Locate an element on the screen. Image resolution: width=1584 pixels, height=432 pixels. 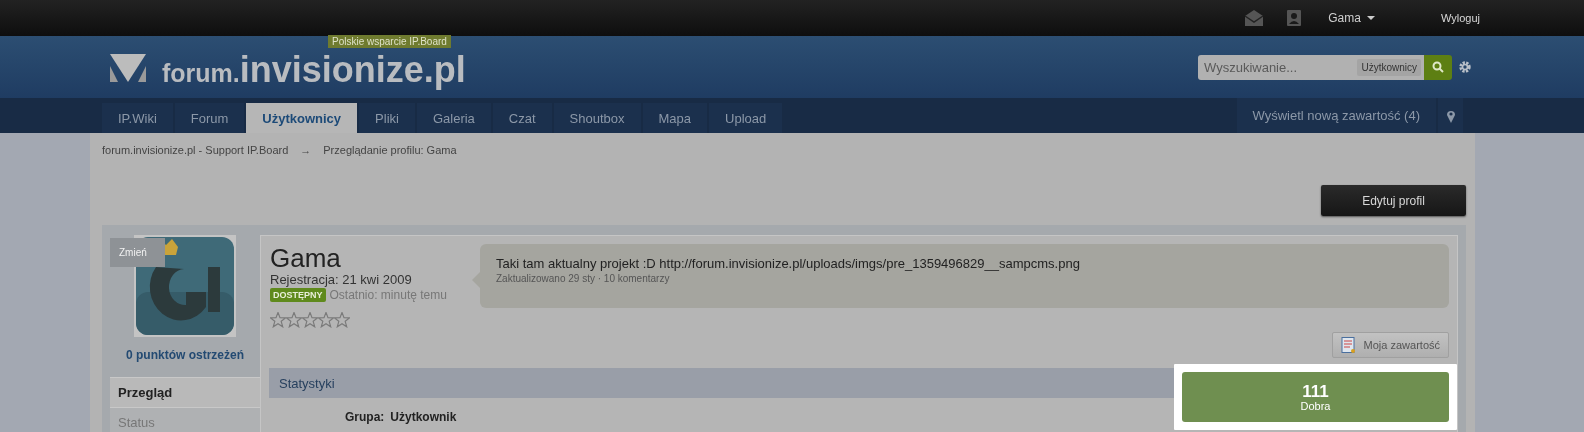
edit-profile-button: Edytuj profil is located at coordinates (1393, 200).